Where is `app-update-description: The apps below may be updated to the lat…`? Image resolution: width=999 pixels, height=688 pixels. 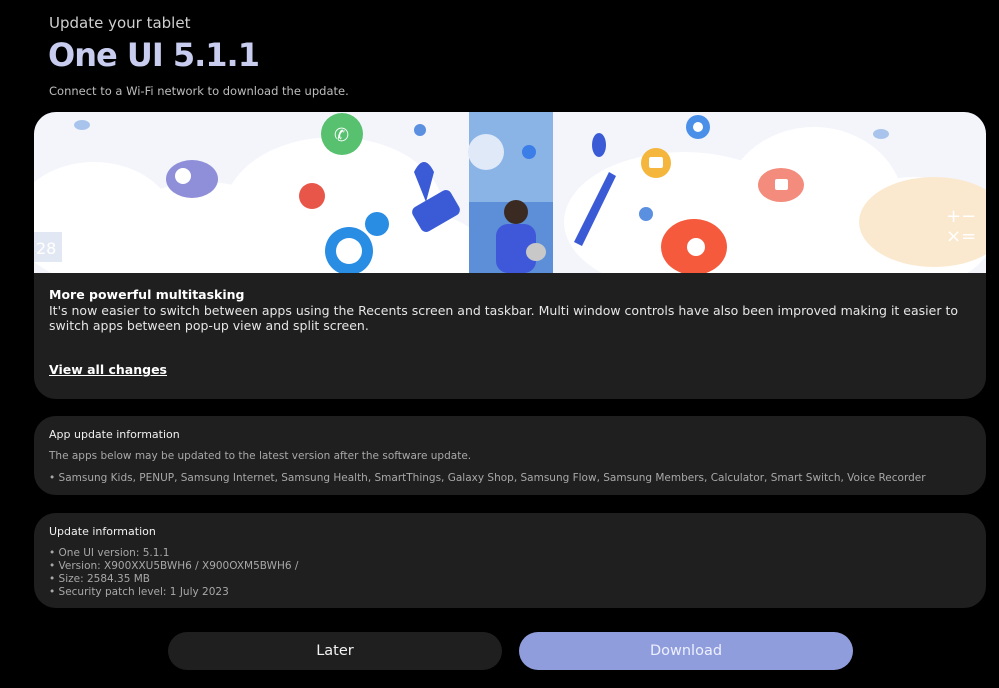 app-update-description: The apps below may be updated to the lat… is located at coordinates (260, 456).